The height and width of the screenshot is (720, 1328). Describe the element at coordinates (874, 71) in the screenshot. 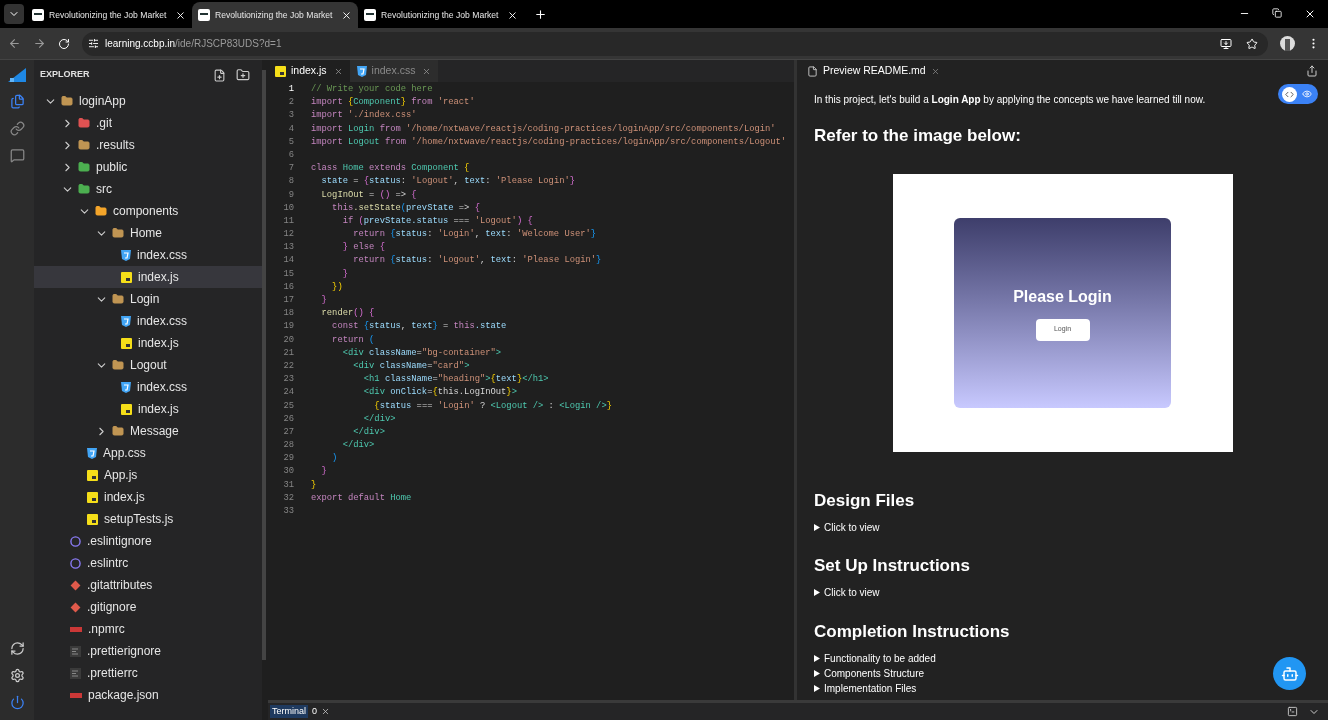

I see `preview-tab: Preview README.md` at that location.